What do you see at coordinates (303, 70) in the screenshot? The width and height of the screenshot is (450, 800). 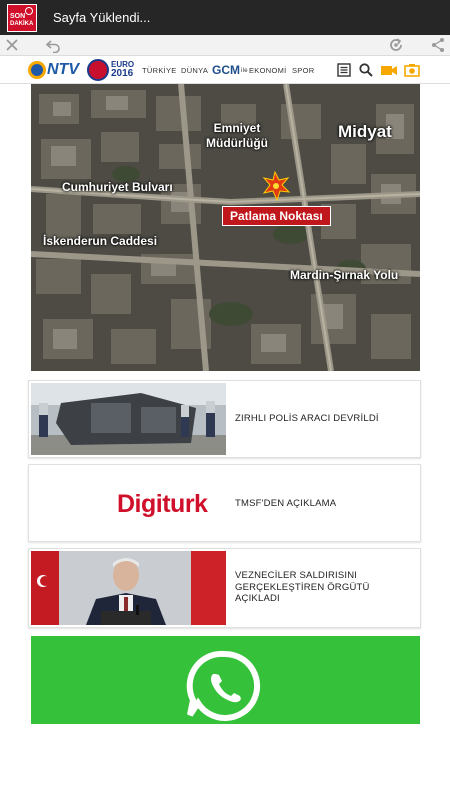 I see `nav-link-spor: SPOR` at bounding box center [303, 70].